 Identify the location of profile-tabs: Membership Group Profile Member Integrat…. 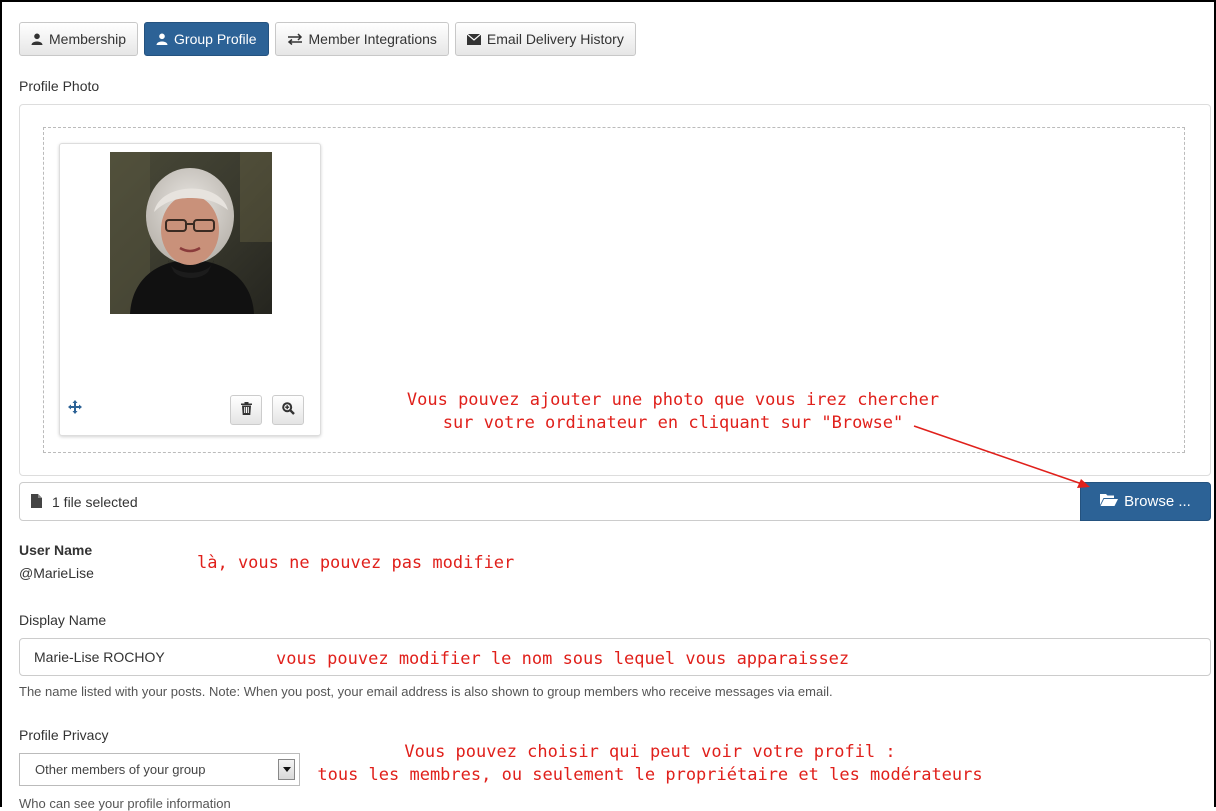
(327, 39).